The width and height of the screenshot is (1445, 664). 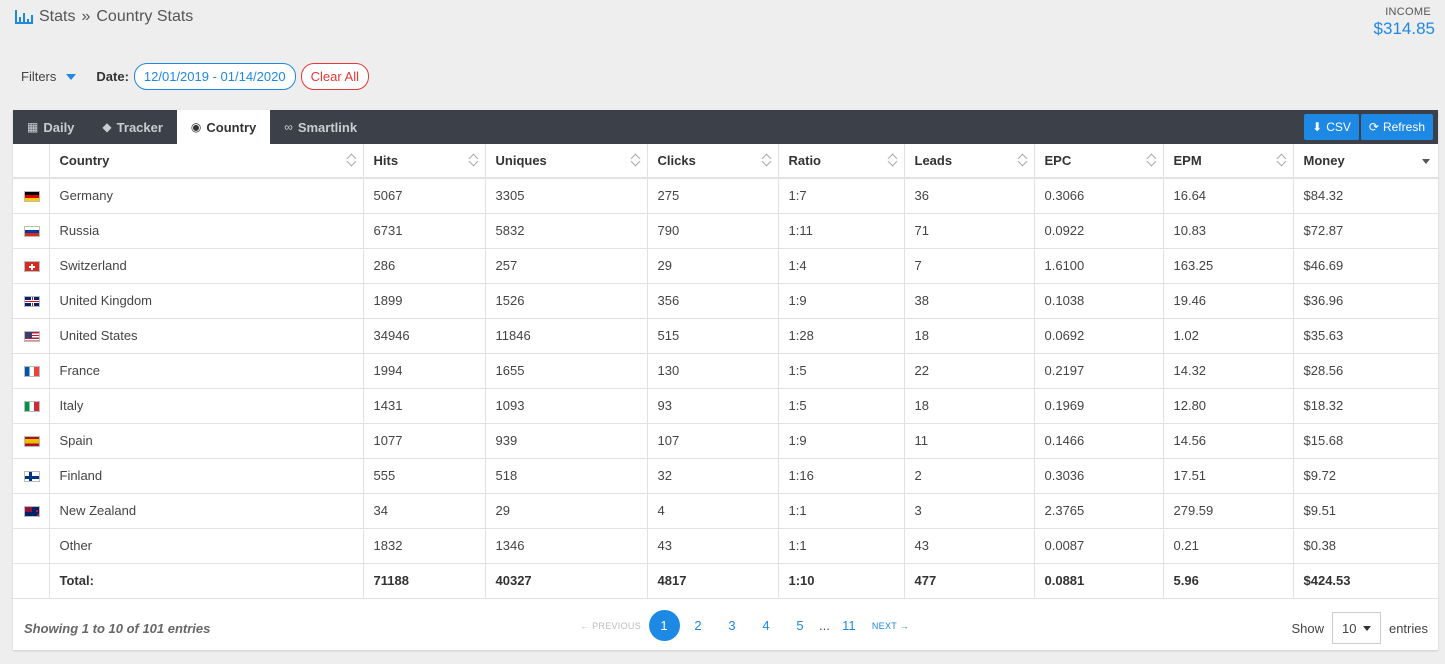 What do you see at coordinates (1228, 161) in the screenshot?
I see `column-header-epm: EPM` at bounding box center [1228, 161].